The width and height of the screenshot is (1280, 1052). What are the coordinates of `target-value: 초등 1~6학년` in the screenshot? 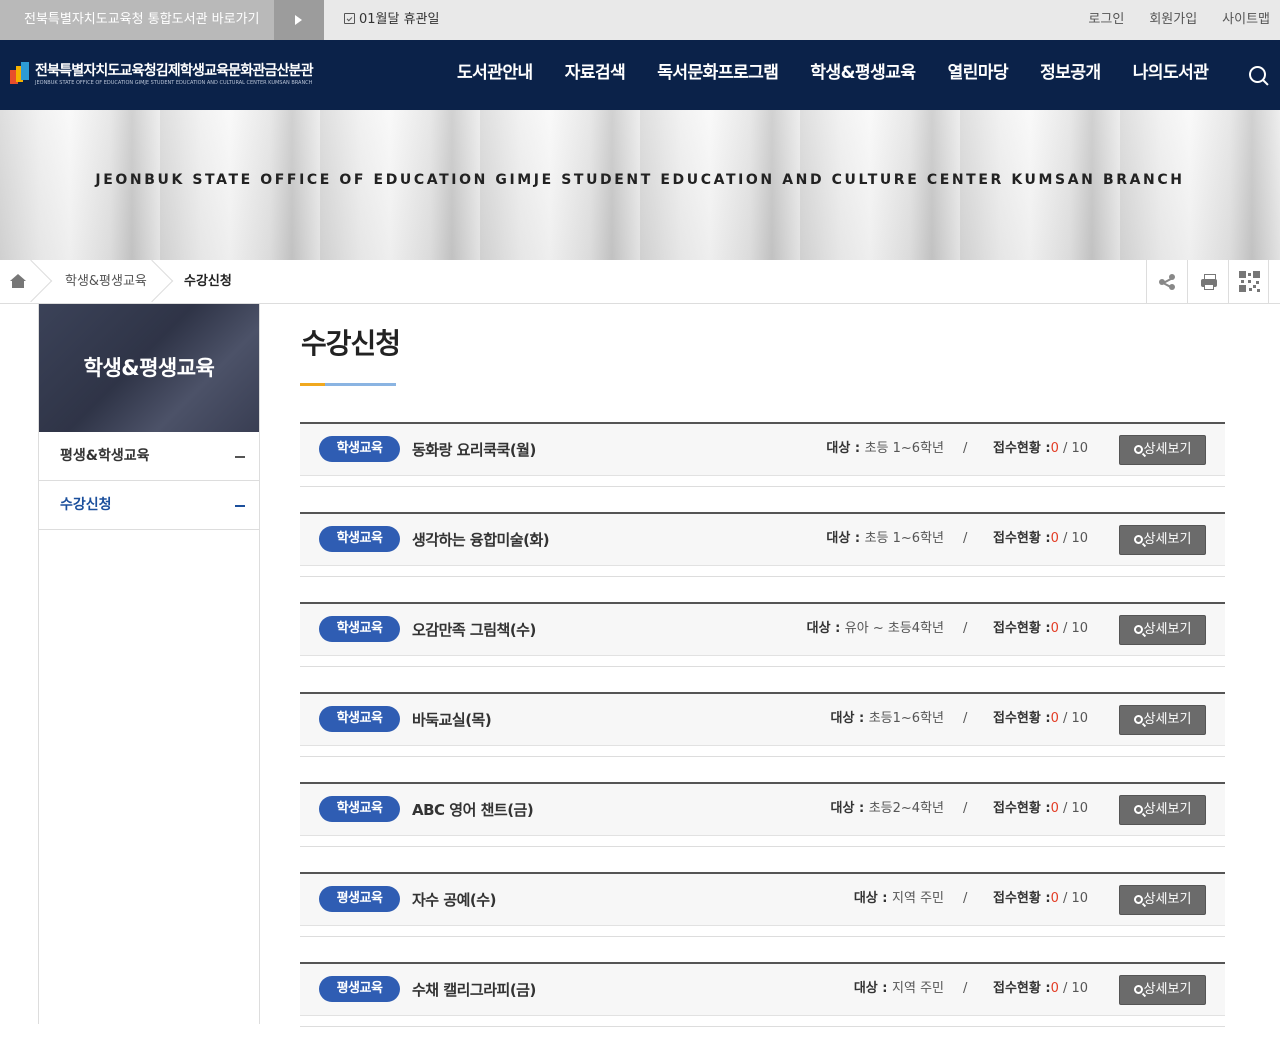 It's located at (904, 448).